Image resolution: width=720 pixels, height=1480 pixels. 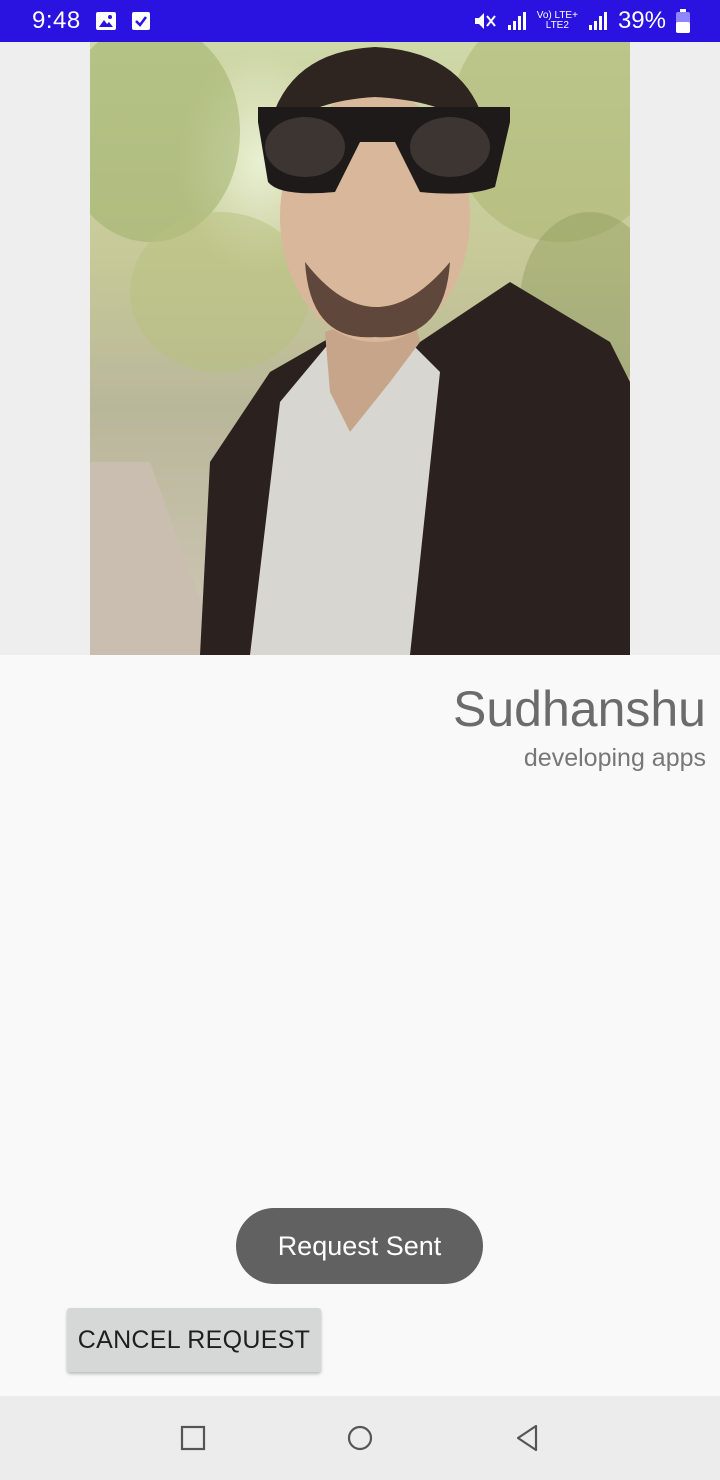 I want to click on navigation-bar, so click(x=360, y=1438).